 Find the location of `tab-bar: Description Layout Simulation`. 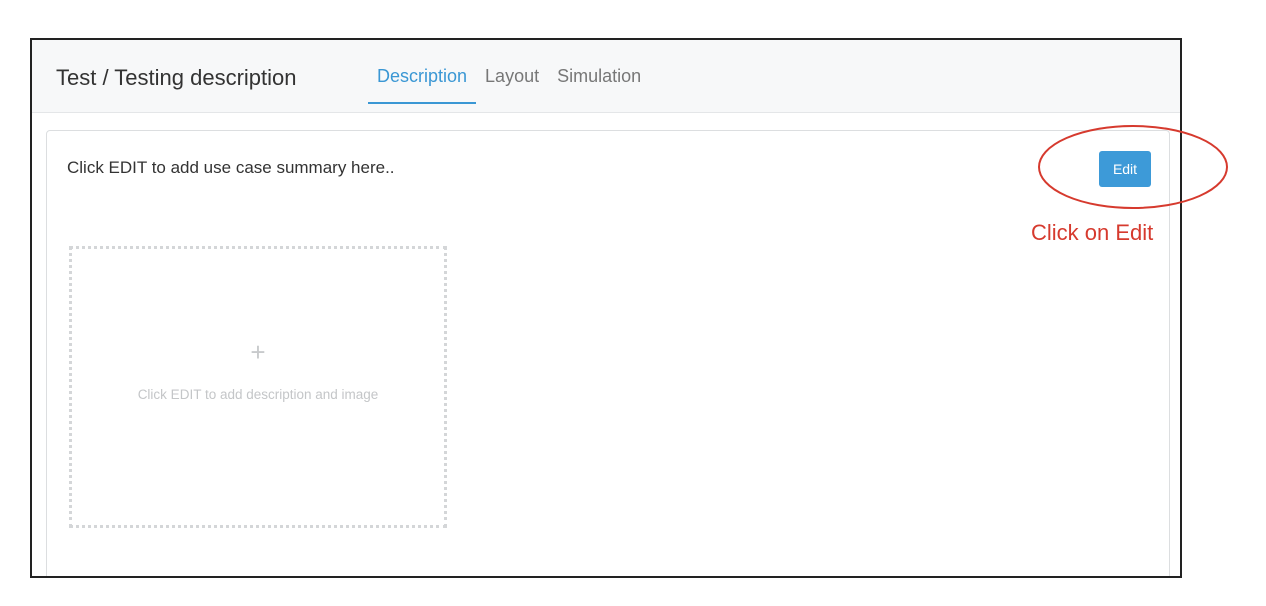

tab-bar: Description Layout Simulation is located at coordinates (509, 76).